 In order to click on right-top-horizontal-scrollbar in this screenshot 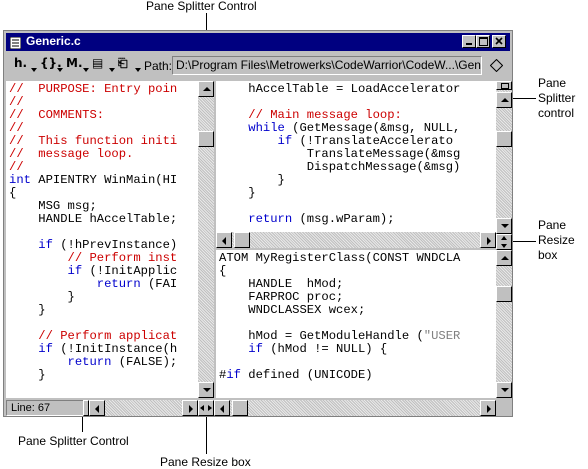, I will do `click(356, 240)`.